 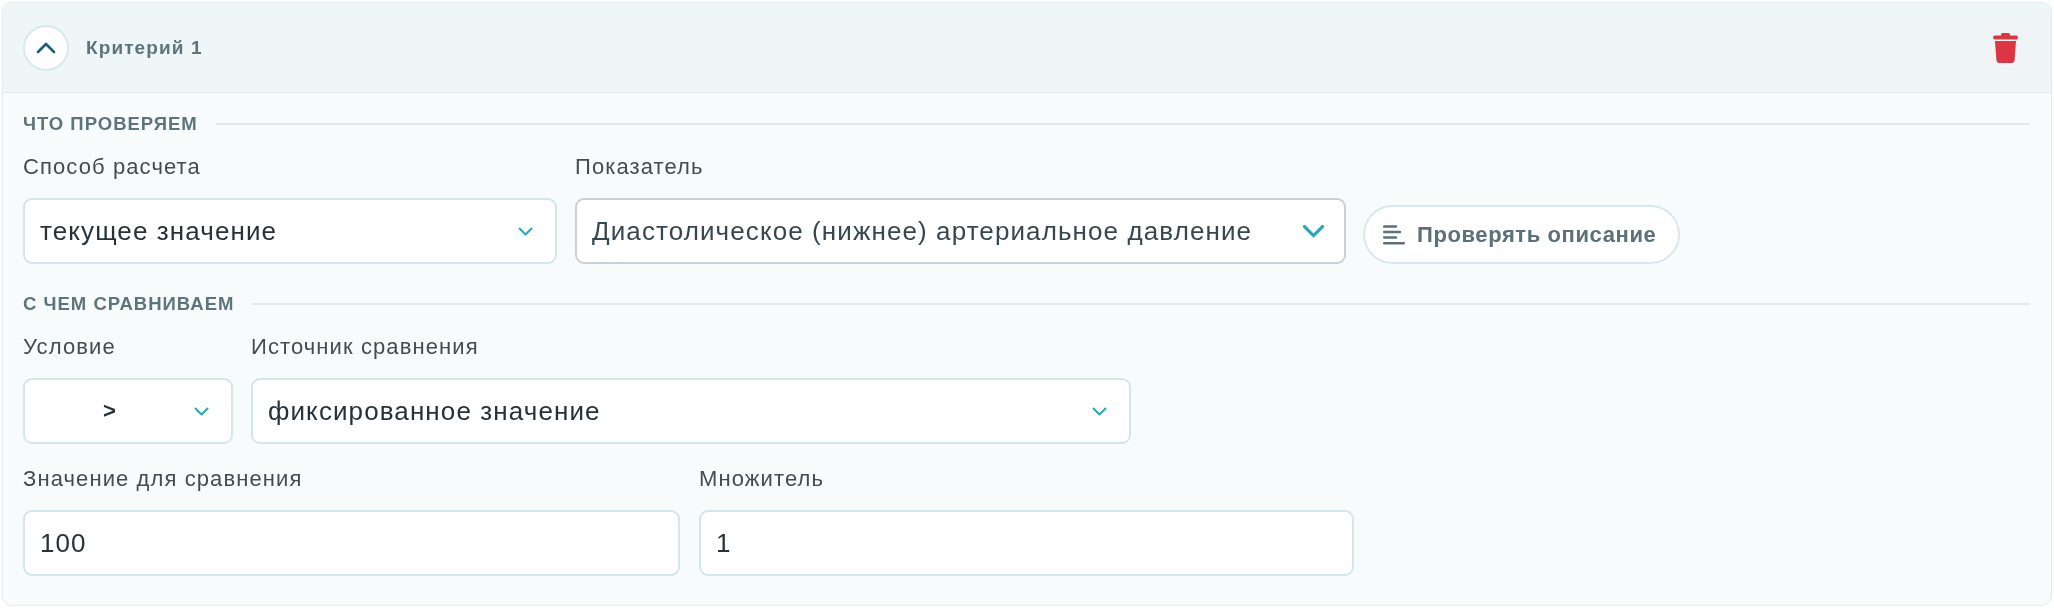 What do you see at coordinates (112, 167) in the screenshot?
I see `field-label: Способ расчета` at bounding box center [112, 167].